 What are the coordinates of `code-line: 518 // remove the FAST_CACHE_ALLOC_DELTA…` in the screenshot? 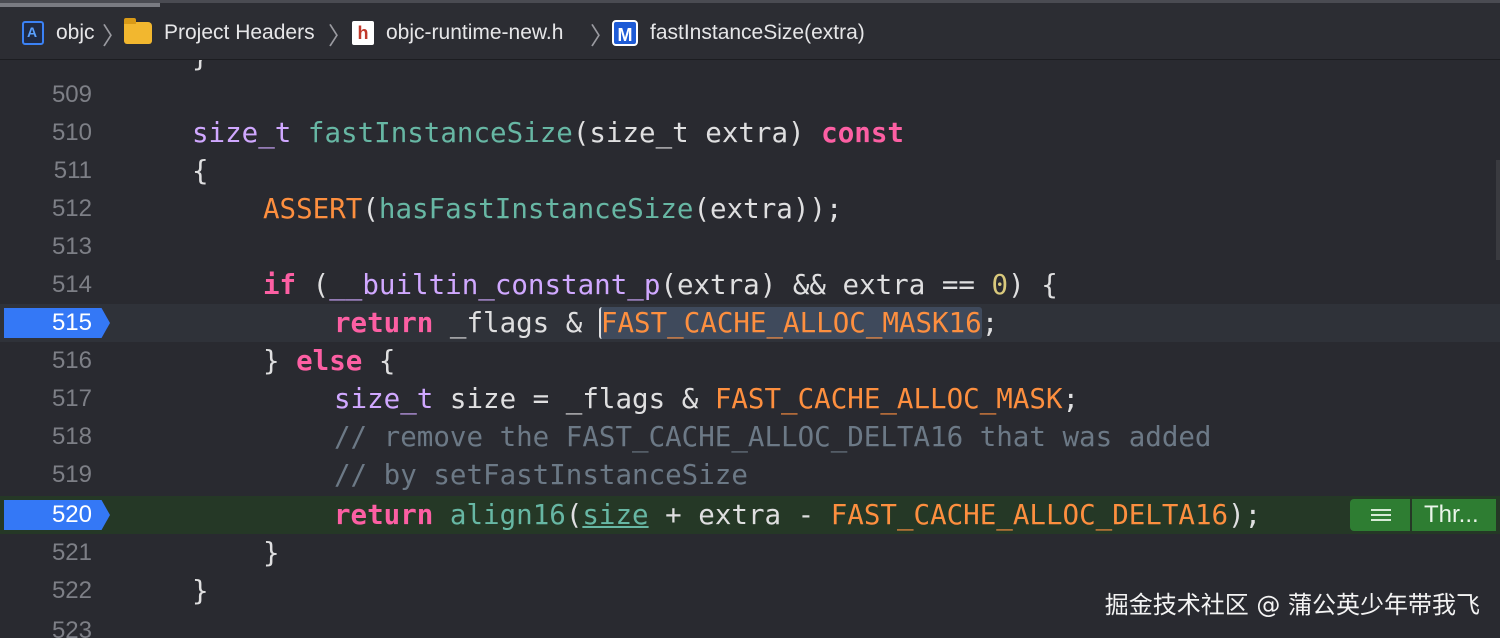 It's located at (750, 437).